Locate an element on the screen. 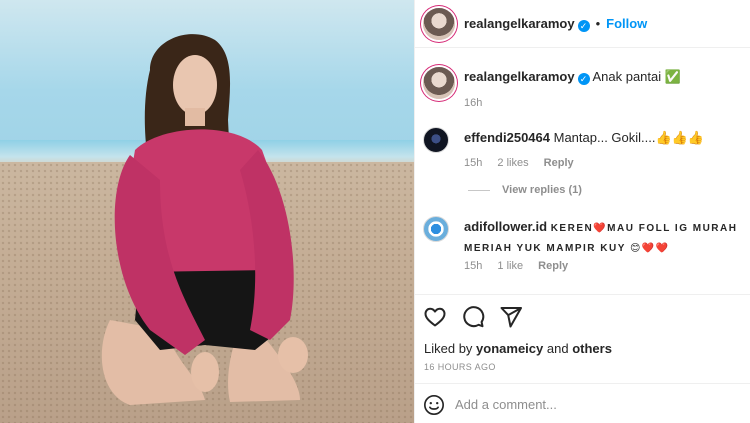 The width and height of the screenshot is (750, 423). follow-button: Follow is located at coordinates (626, 23).